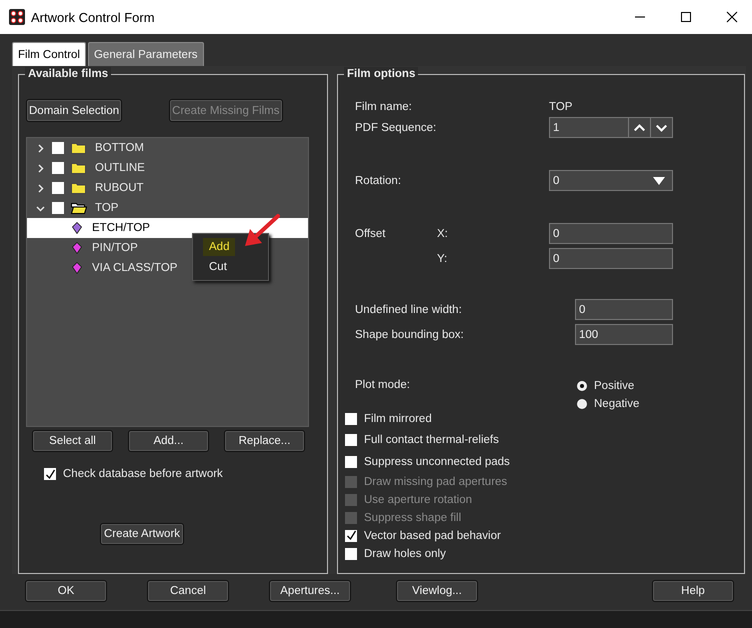 The image size is (752, 628). What do you see at coordinates (119, 148) in the screenshot?
I see `tree-item: BOTTOM` at bounding box center [119, 148].